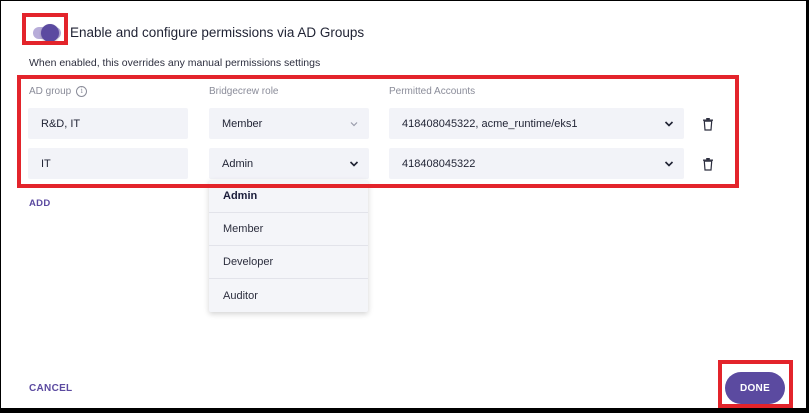 This screenshot has width=809, height=413. What do you see at coordinates (50, 91) in the screenshot?
I see `column-header-ad-group-label: AD group` at bounding box center [50, 91].